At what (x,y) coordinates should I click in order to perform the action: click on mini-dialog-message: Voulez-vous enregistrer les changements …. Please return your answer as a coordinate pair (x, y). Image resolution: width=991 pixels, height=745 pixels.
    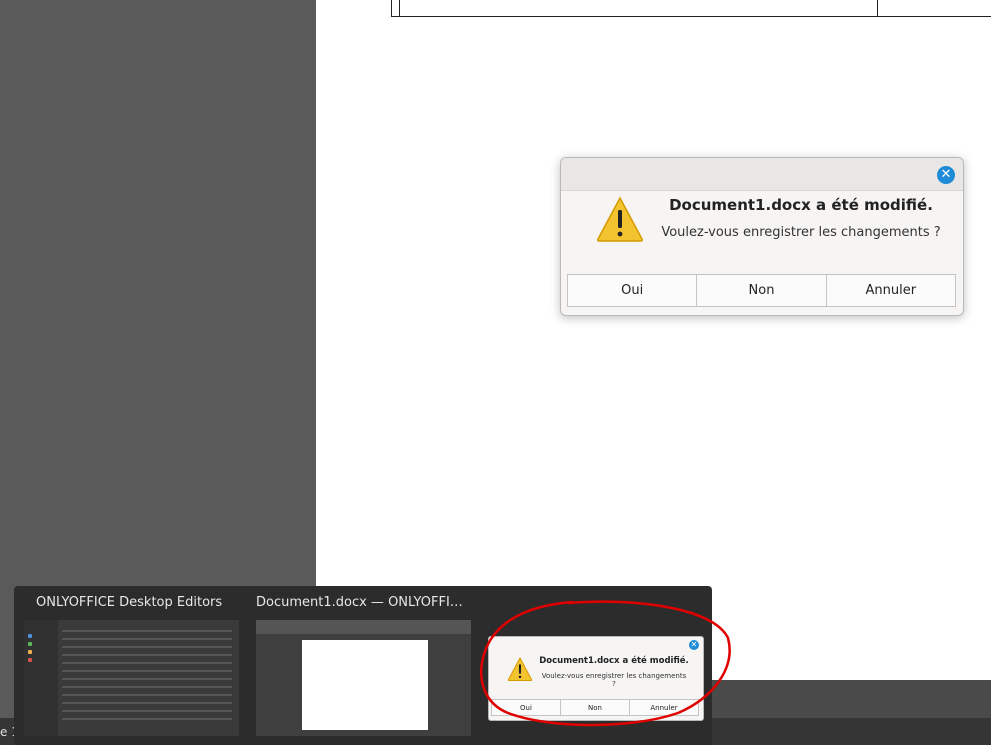
    Looking at the image, I should click on (614, 680).